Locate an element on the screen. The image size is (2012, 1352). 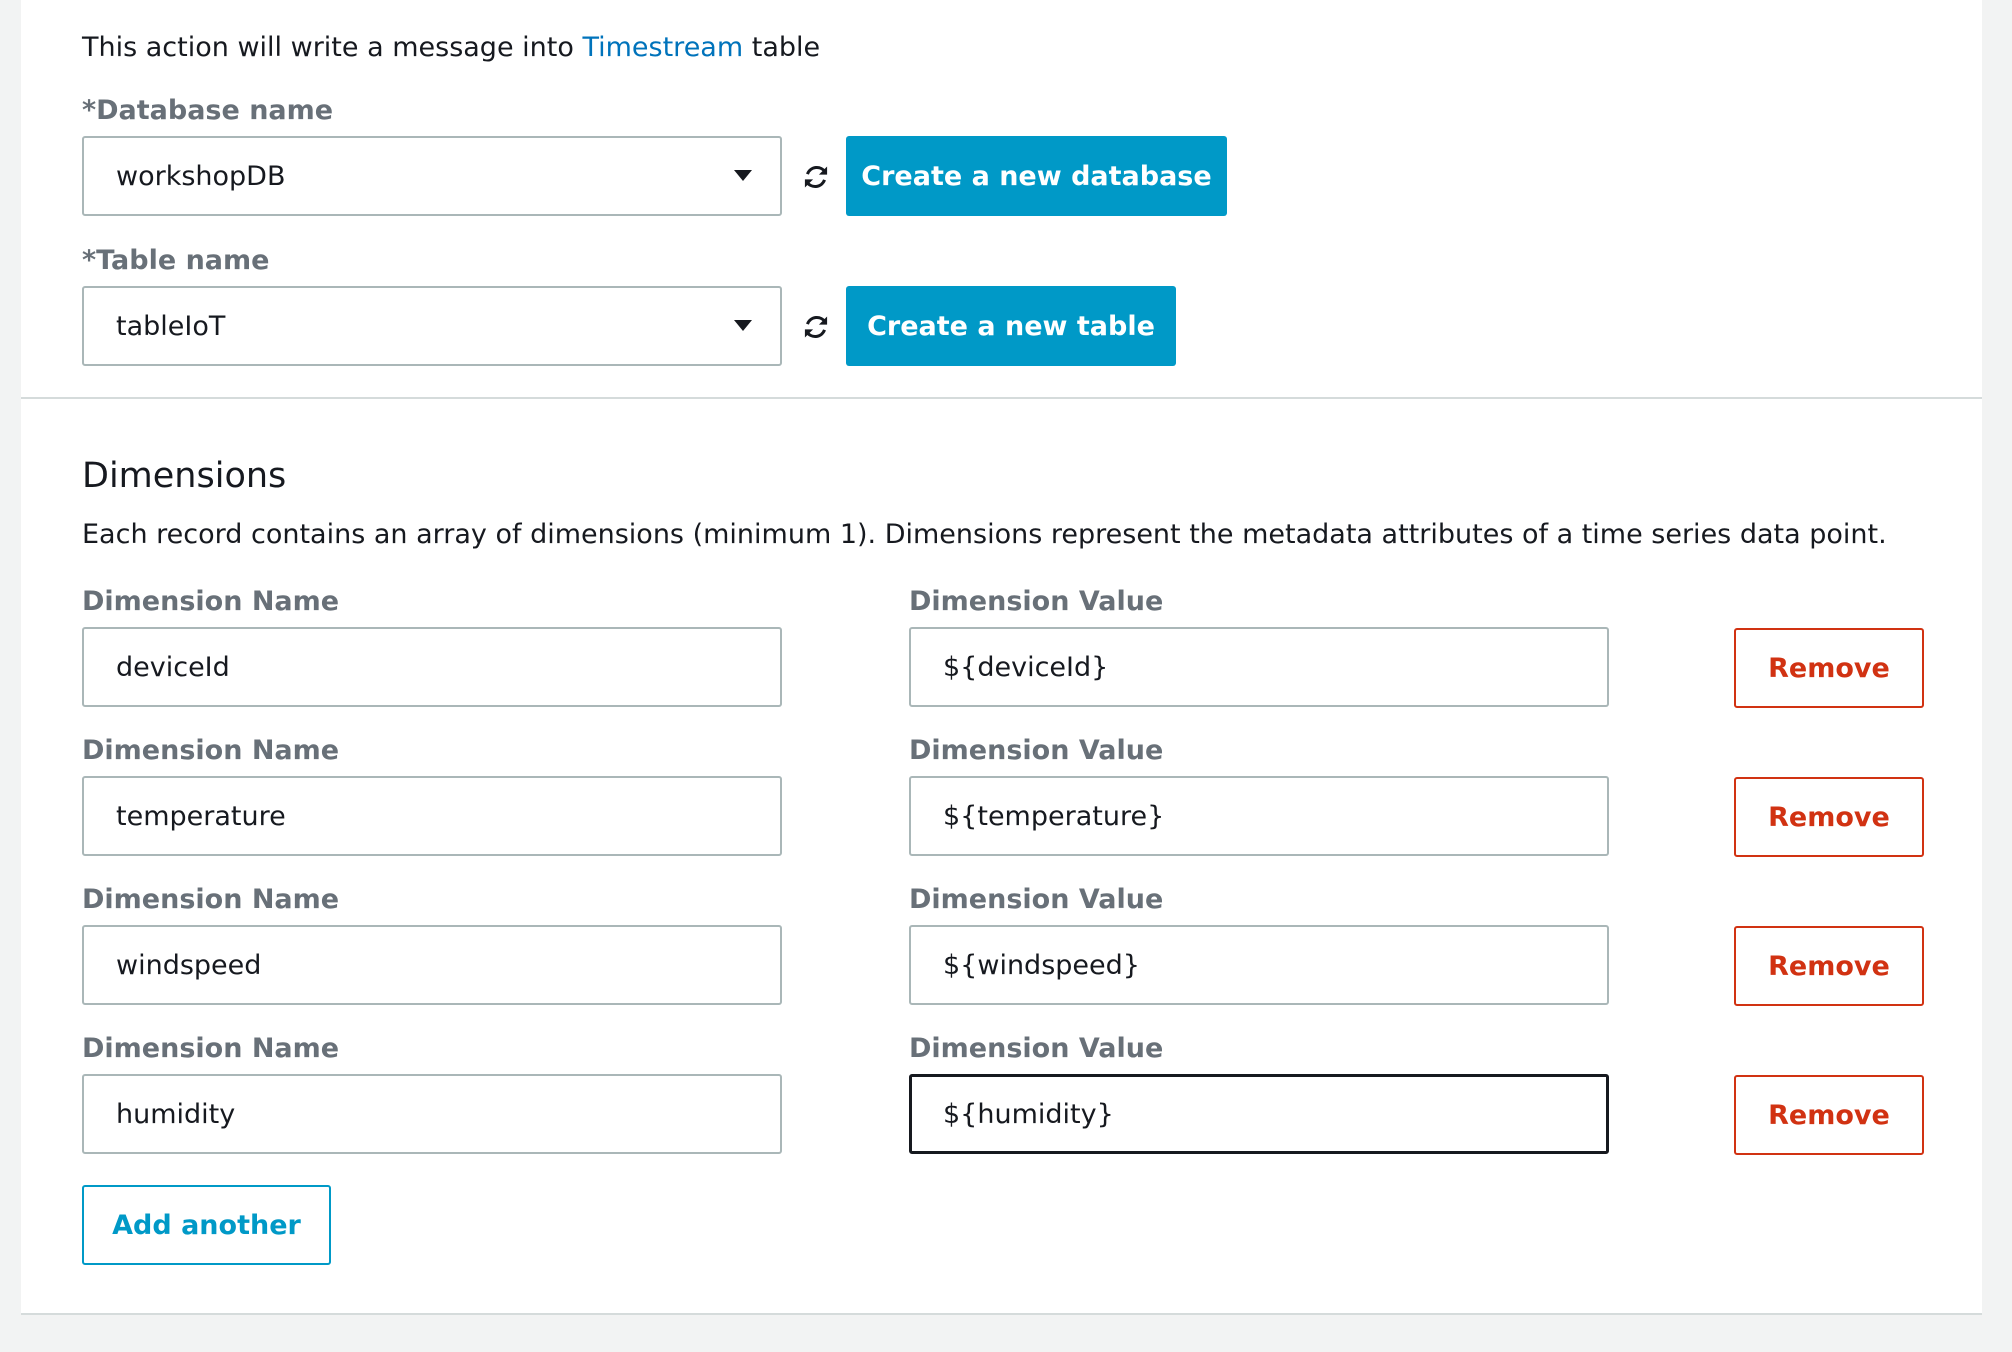
database-name-select: workshopDB is located at coordinates (432, 176).